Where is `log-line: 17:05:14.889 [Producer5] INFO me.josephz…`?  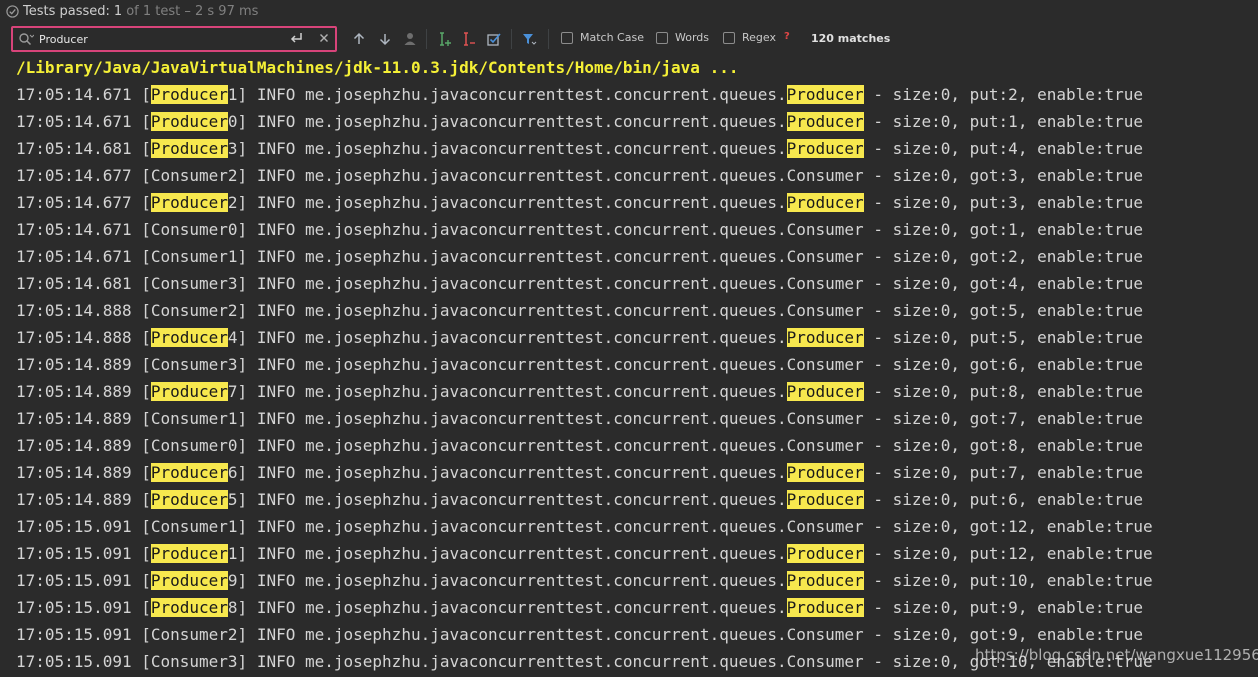 log-line: 17:05:14.889 [Producer5] INFO me.josephz… is located at coordinates (580, 499).